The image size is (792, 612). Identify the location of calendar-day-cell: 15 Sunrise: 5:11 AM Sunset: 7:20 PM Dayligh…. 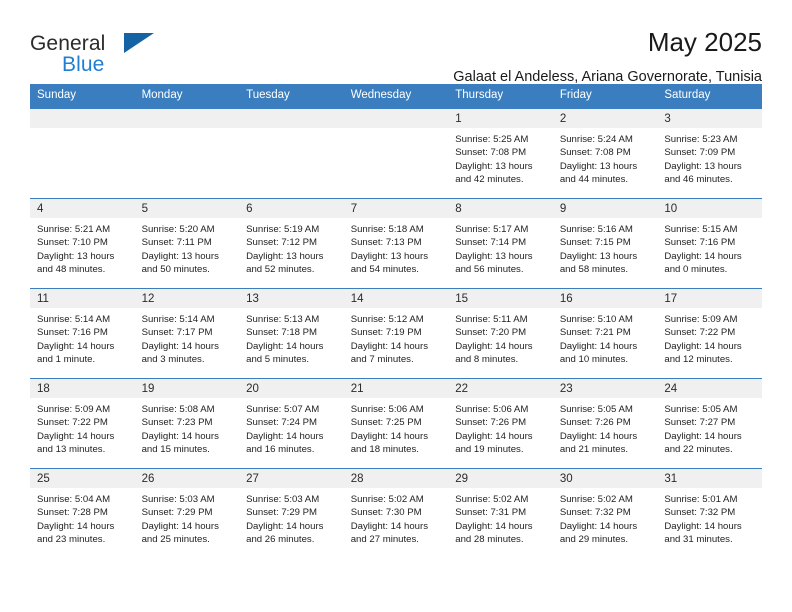
(500, 332).